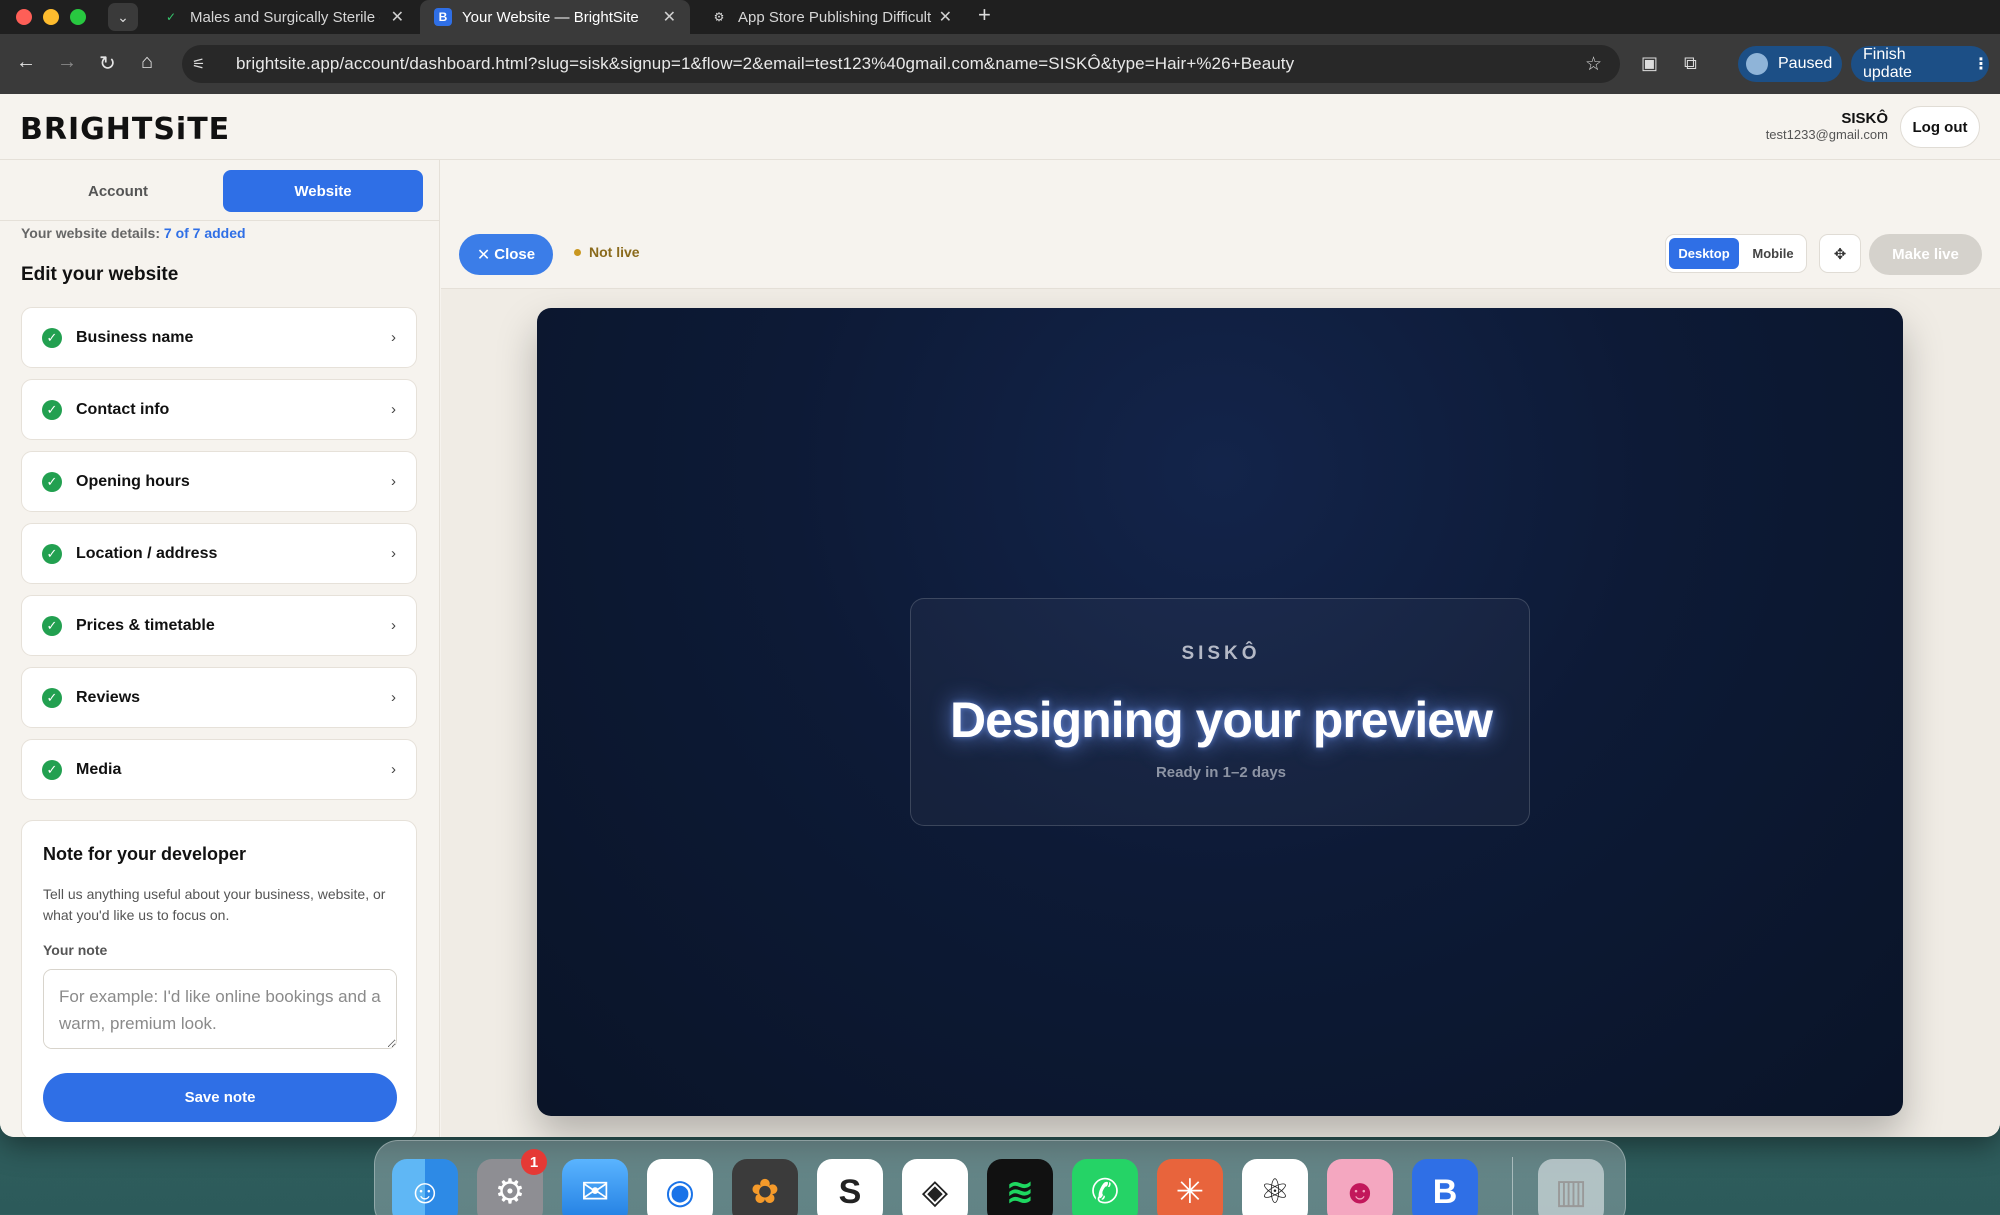  Describe the element at coordinates (220, 191) in the screenshot. I see `sidebar-tabs: Account Website` at that location.